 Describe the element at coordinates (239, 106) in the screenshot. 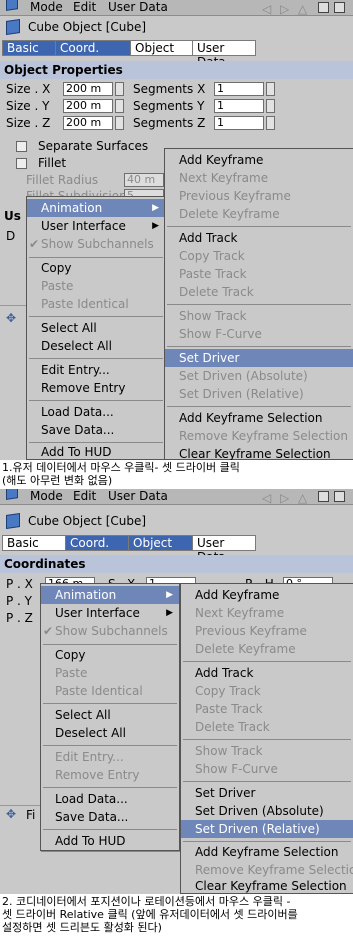

I see `segments-y-input: 1` at that location.